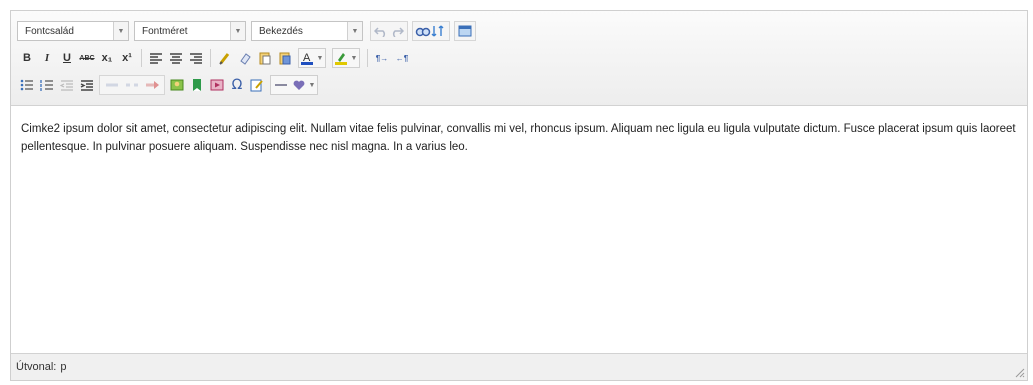  I want to click on align-left-button, so click(156, 58).